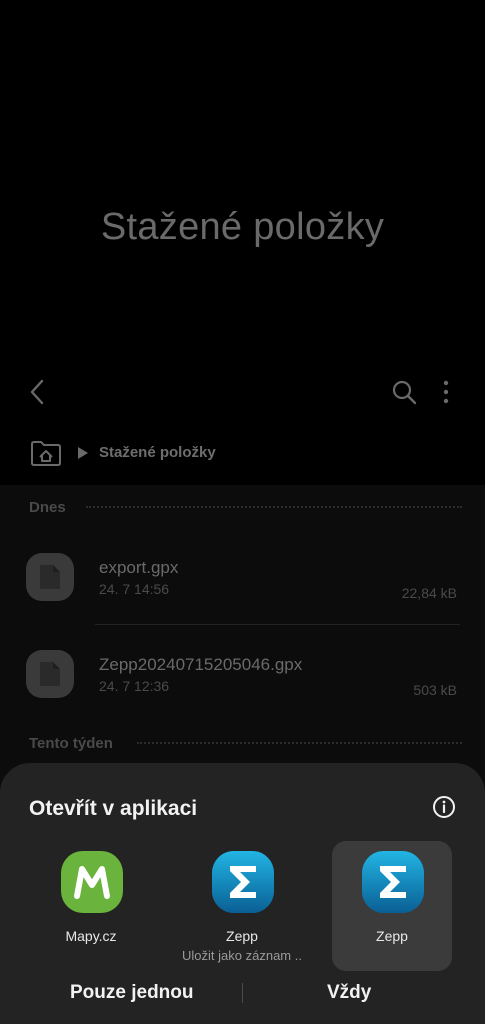  Describe the element at coordinates (92, 882) in the screenshot. I see `mapy-cz-icon` at that location.